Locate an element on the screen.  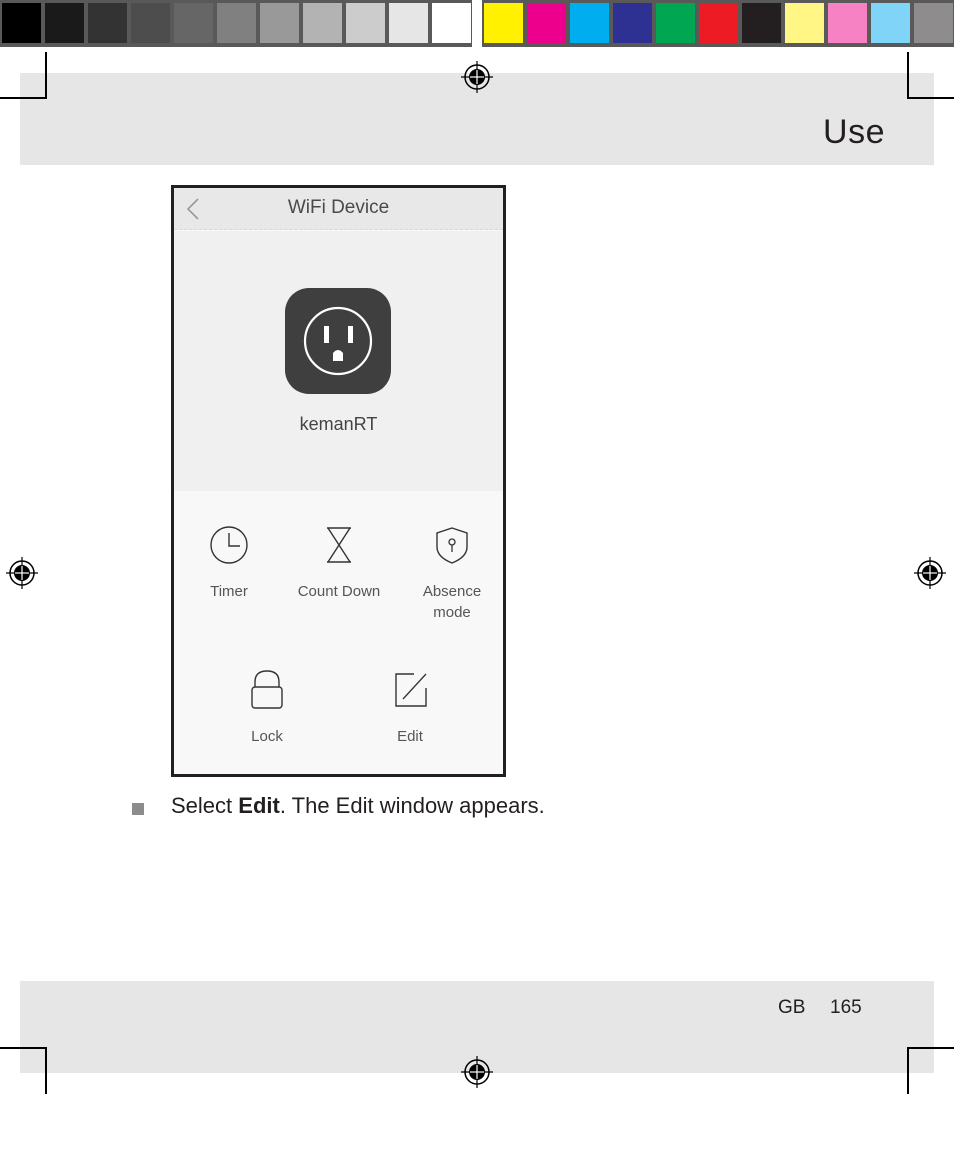
instruction-bold-edit: Edit is located at coordinates (259, 805).